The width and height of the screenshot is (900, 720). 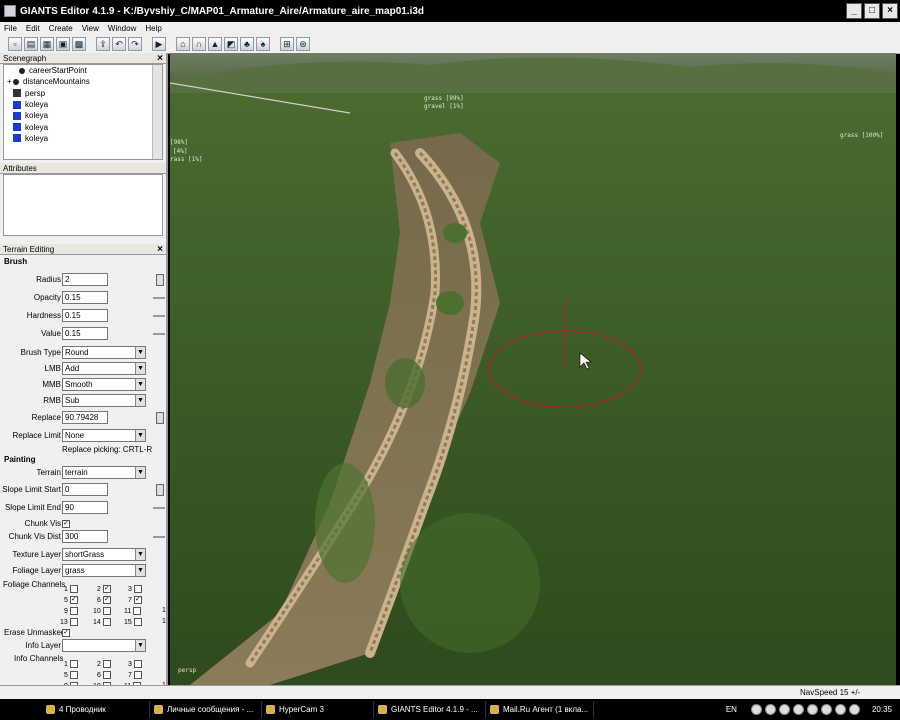 What do you see at coordinates (90, 28) in the screenshot?
I see `menu-view: View` at bounding box center [90, 28].